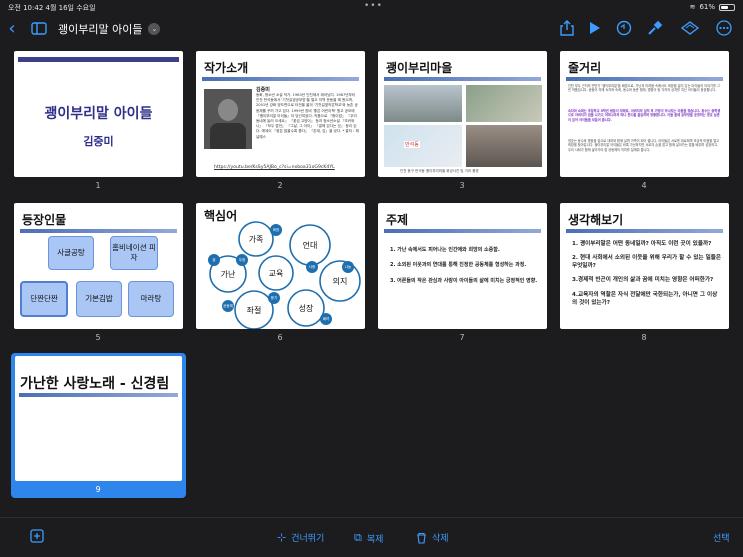  Describe the element at coordinates (464, 281) in the screenshot. I see `theme-item-3: 3. 어른들의 작은 관심과 사랑이 아이들의 삶에 미치는 긍정적인 영향.` at that location.